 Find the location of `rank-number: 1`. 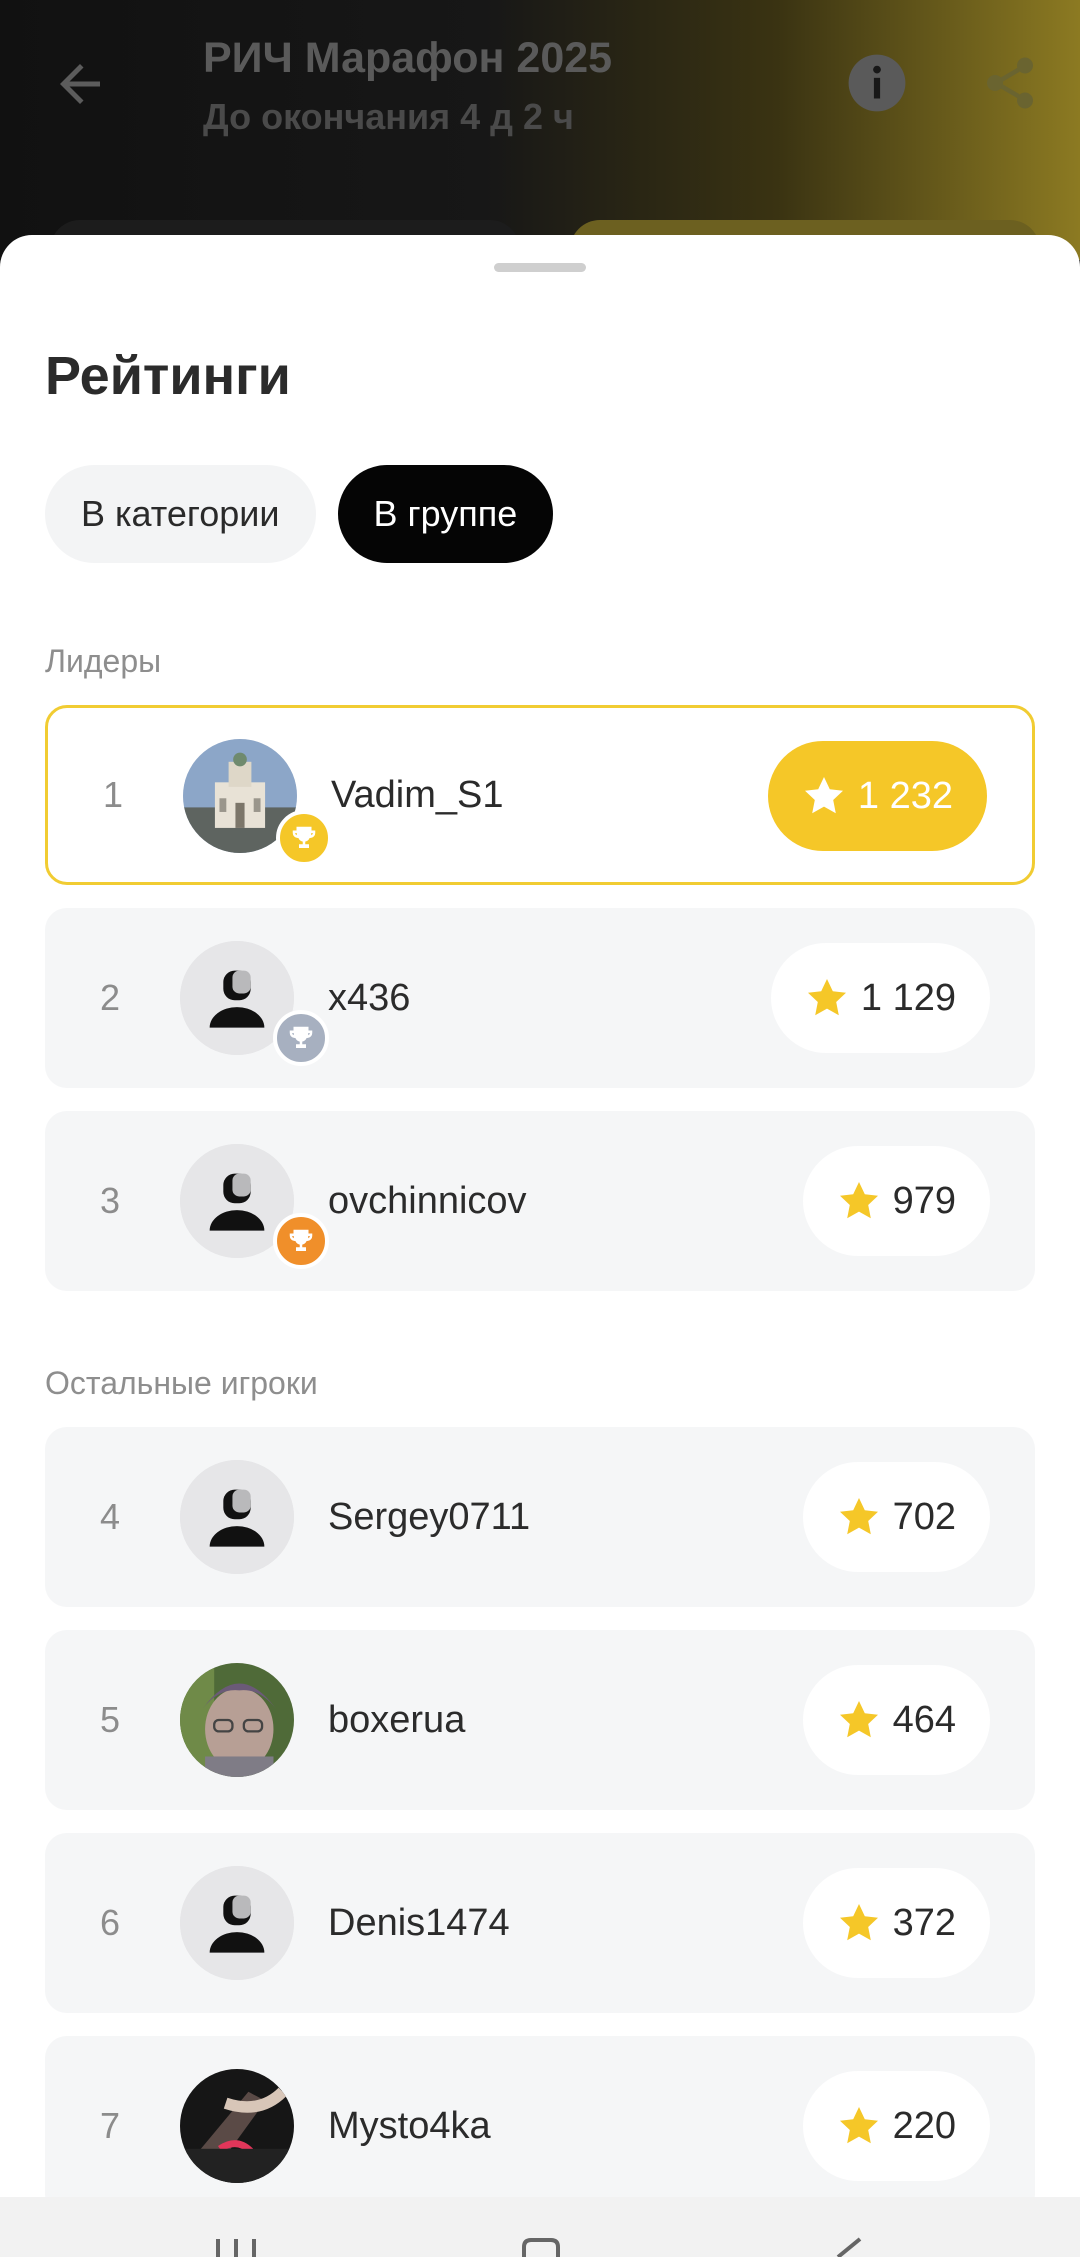

rank-number: 1 is located at coordinates (113, 794).